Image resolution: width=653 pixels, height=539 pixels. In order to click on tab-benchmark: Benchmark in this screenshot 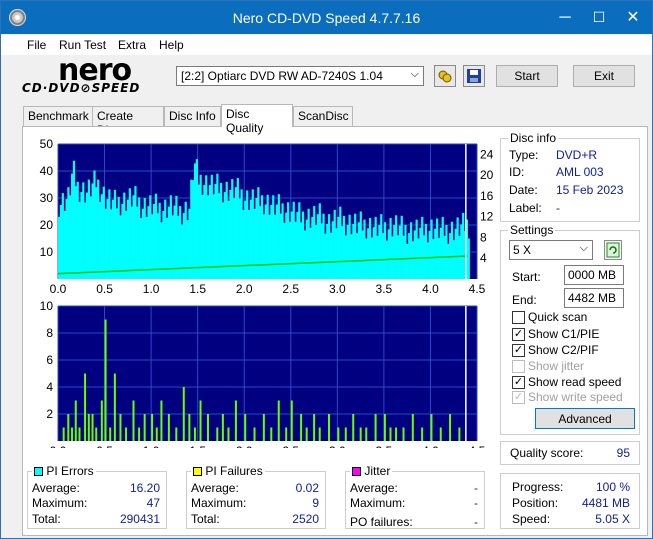, I will do `click(58, 116)`.